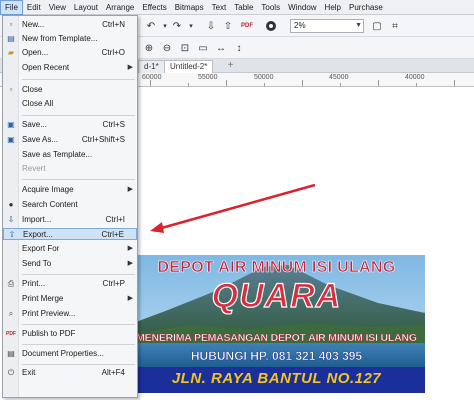 This screenshot has height=400, width=474. I want to click on menu-file: File, so click(11, 7).